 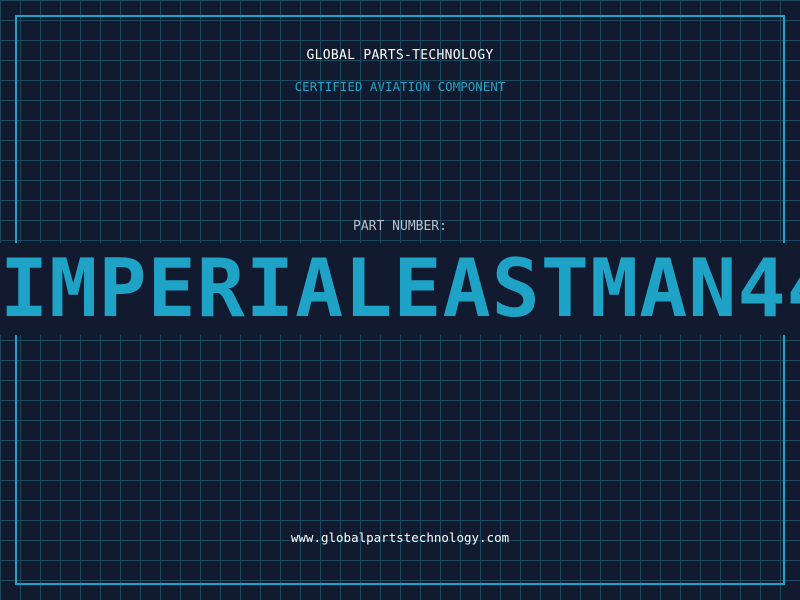 What do you see at coordinates (400, 86) in the screenshot?
I see `certification-subtitle: CERTIFIED AVIATION COMPONENT` at bounding box center [400, 86].